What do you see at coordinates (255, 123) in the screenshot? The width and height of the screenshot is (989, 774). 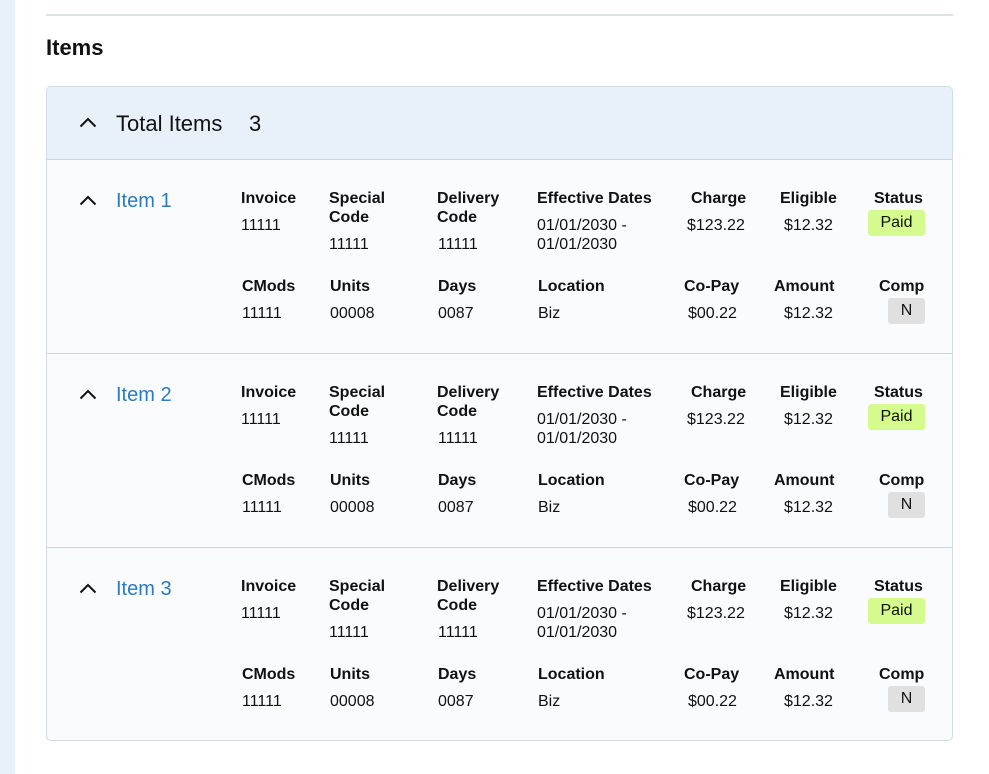 I see `total-items-count: 3` at bounding box center [255, 123].